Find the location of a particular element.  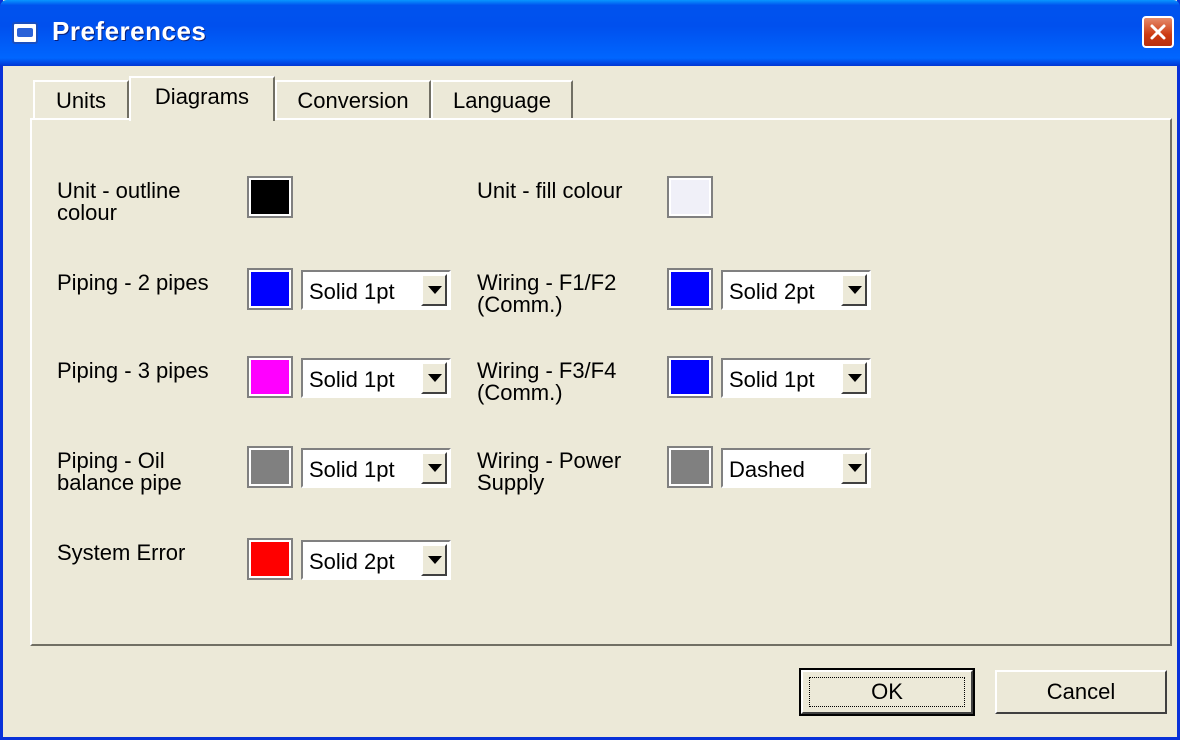

tab-units: Units is located at coordinates (81, 99).